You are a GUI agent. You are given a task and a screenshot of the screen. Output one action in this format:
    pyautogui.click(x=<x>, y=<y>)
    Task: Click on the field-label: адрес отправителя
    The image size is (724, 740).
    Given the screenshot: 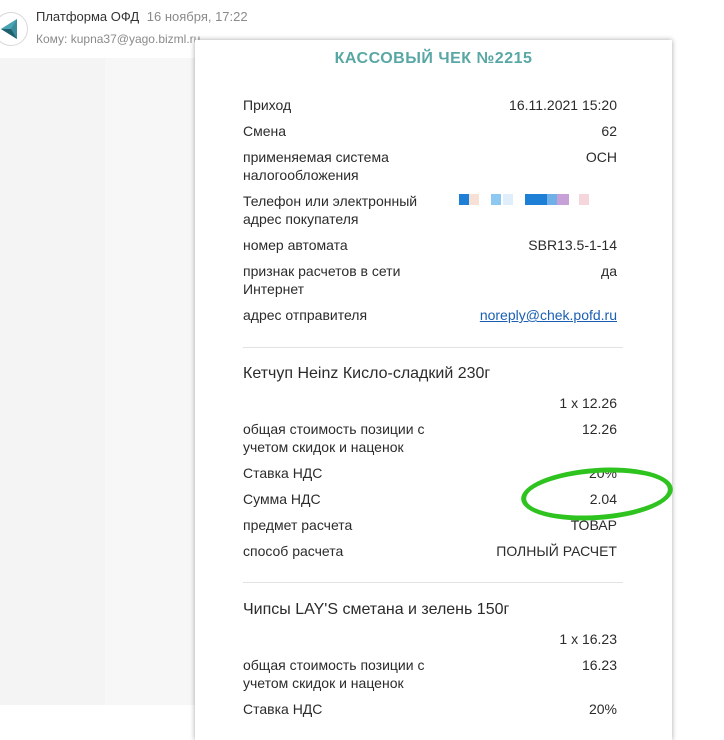 What is the action you would take?
    pyautogui.click(x=305, y=315)
    